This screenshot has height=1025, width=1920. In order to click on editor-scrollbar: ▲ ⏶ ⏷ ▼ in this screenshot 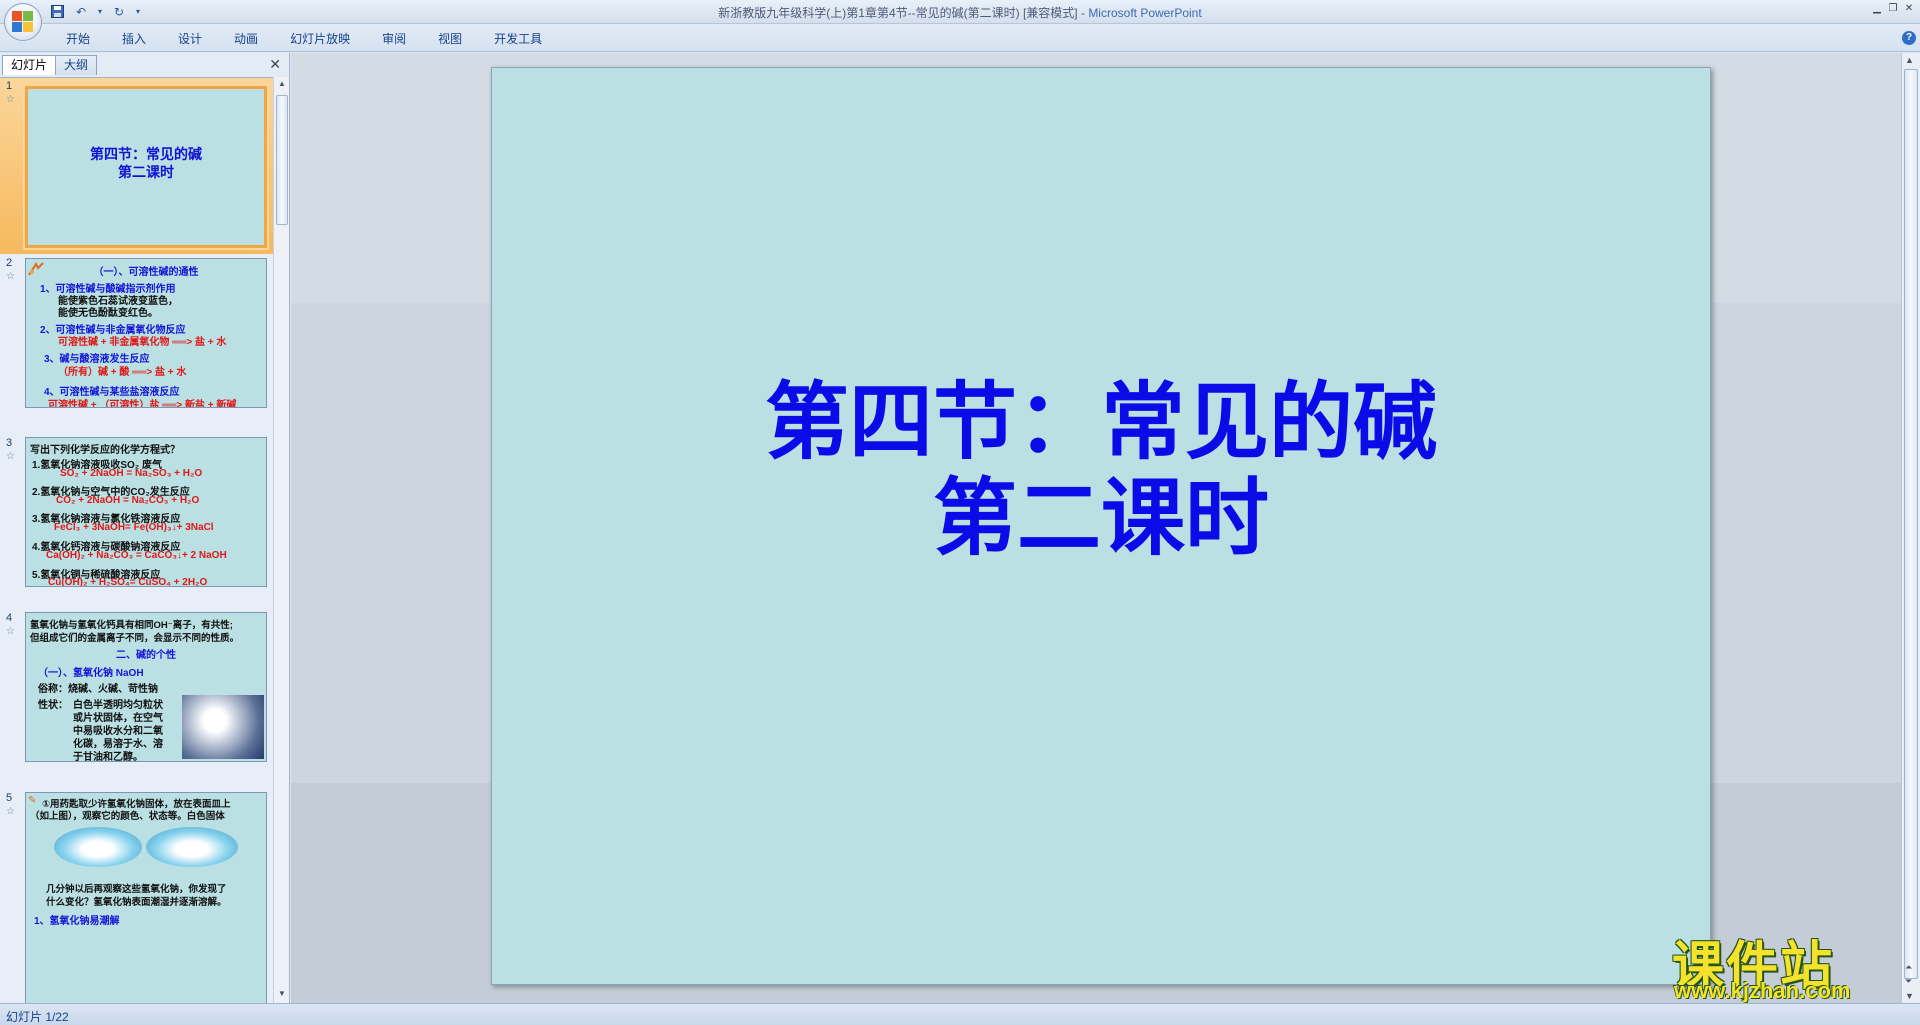, I will do `click(1910, 528)`.